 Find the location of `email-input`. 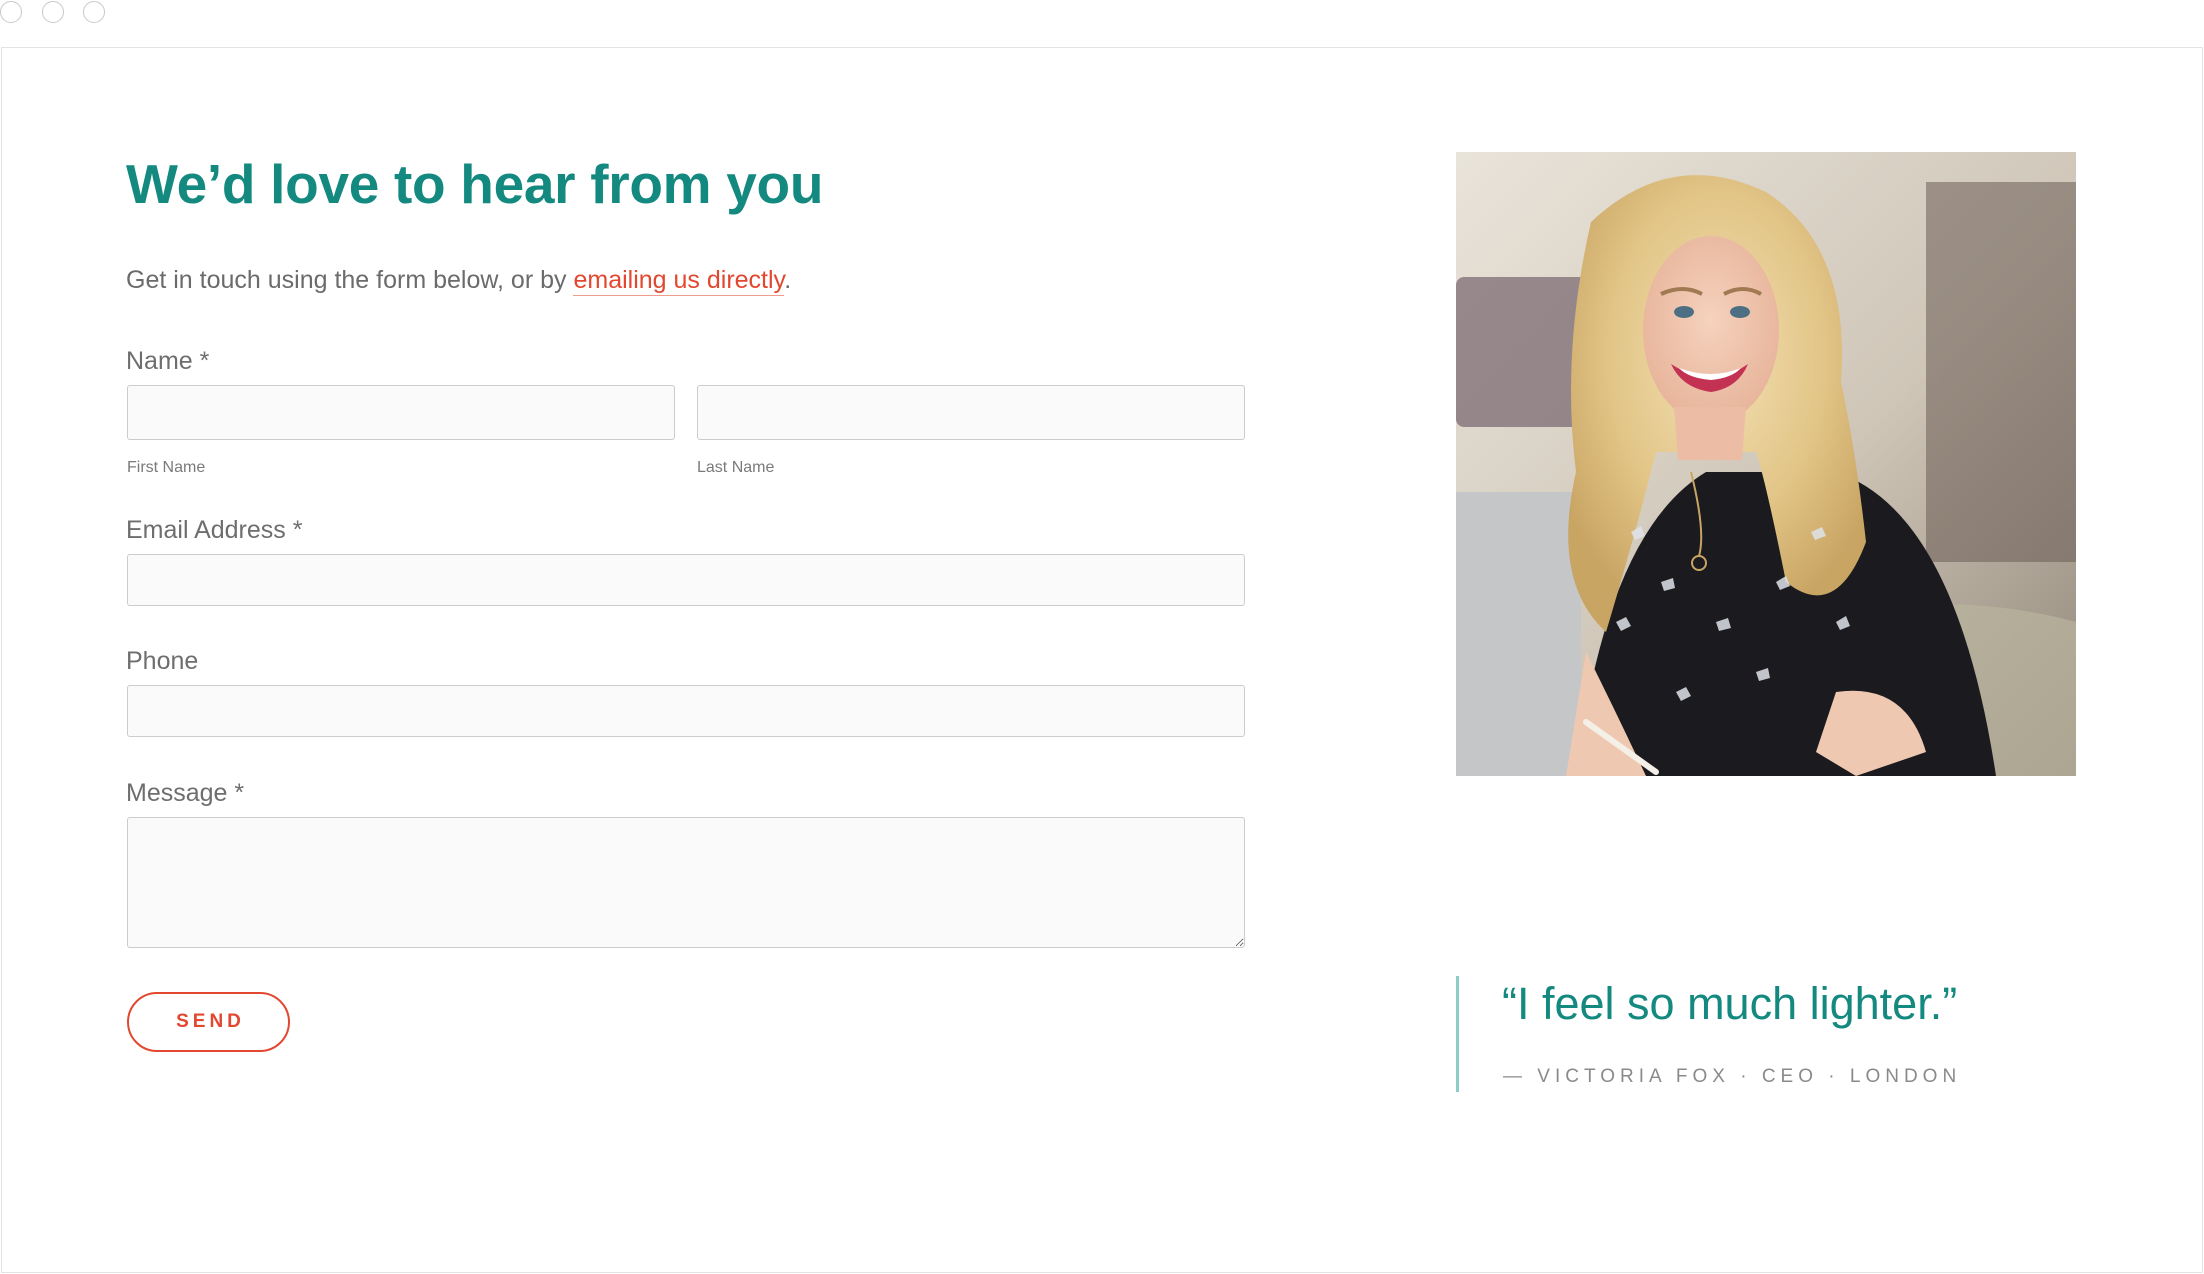

email-input is located at coordinates (686, 580).